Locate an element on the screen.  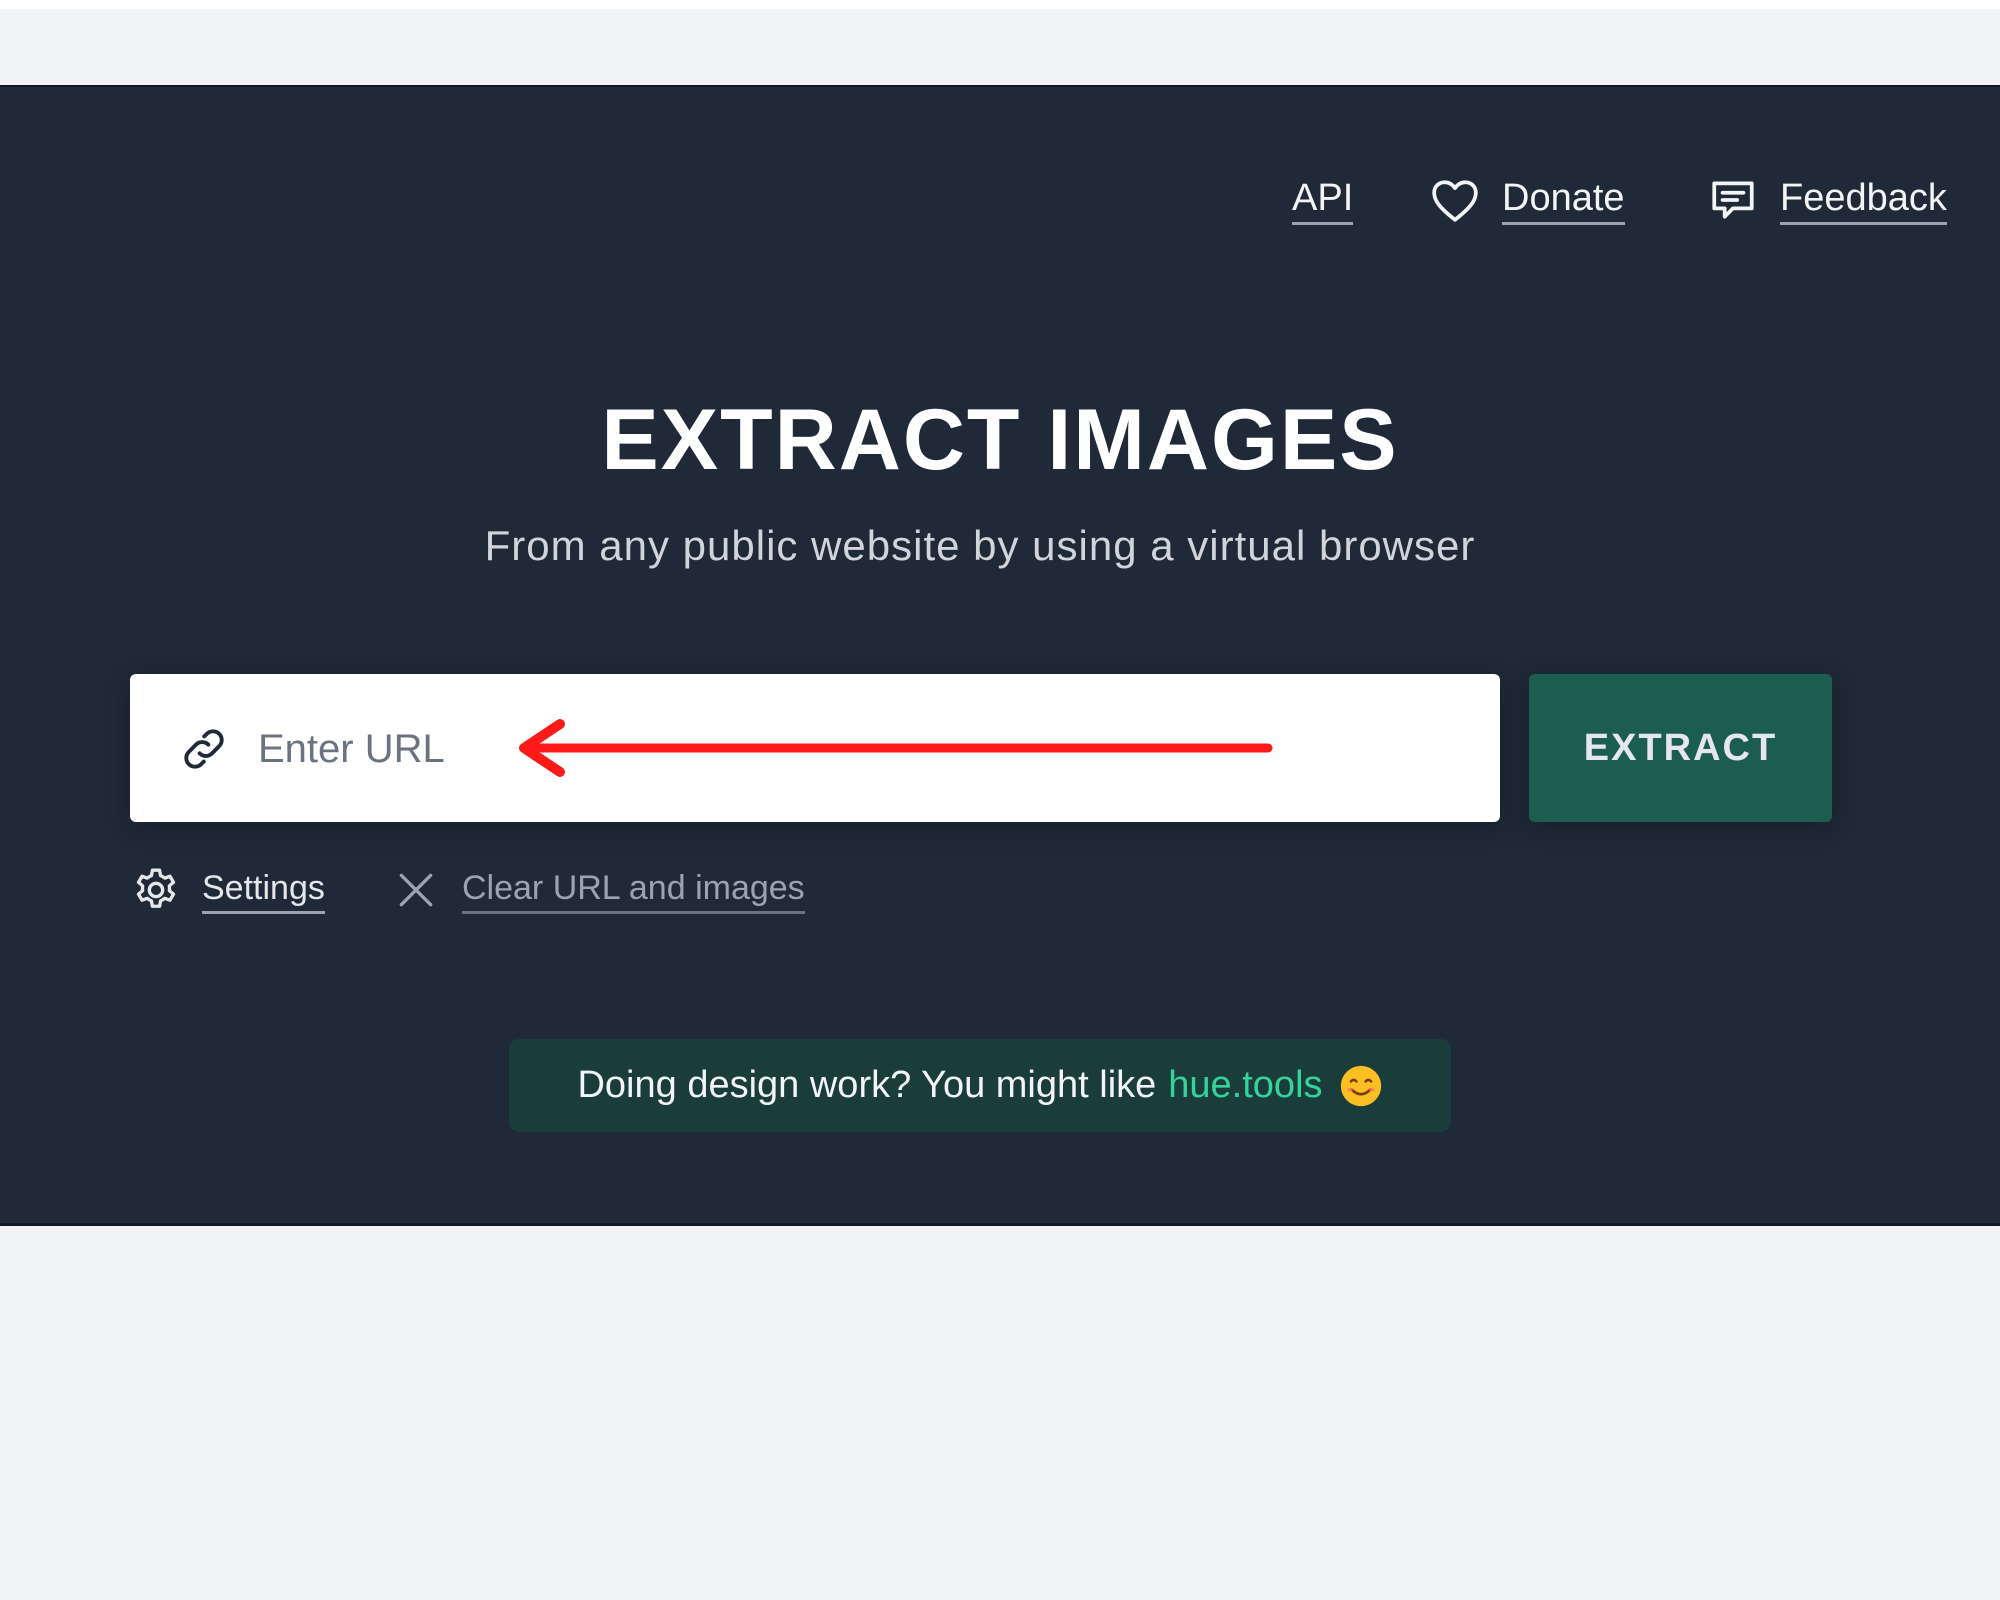
url-field-container is located at coordinates (815, 748).